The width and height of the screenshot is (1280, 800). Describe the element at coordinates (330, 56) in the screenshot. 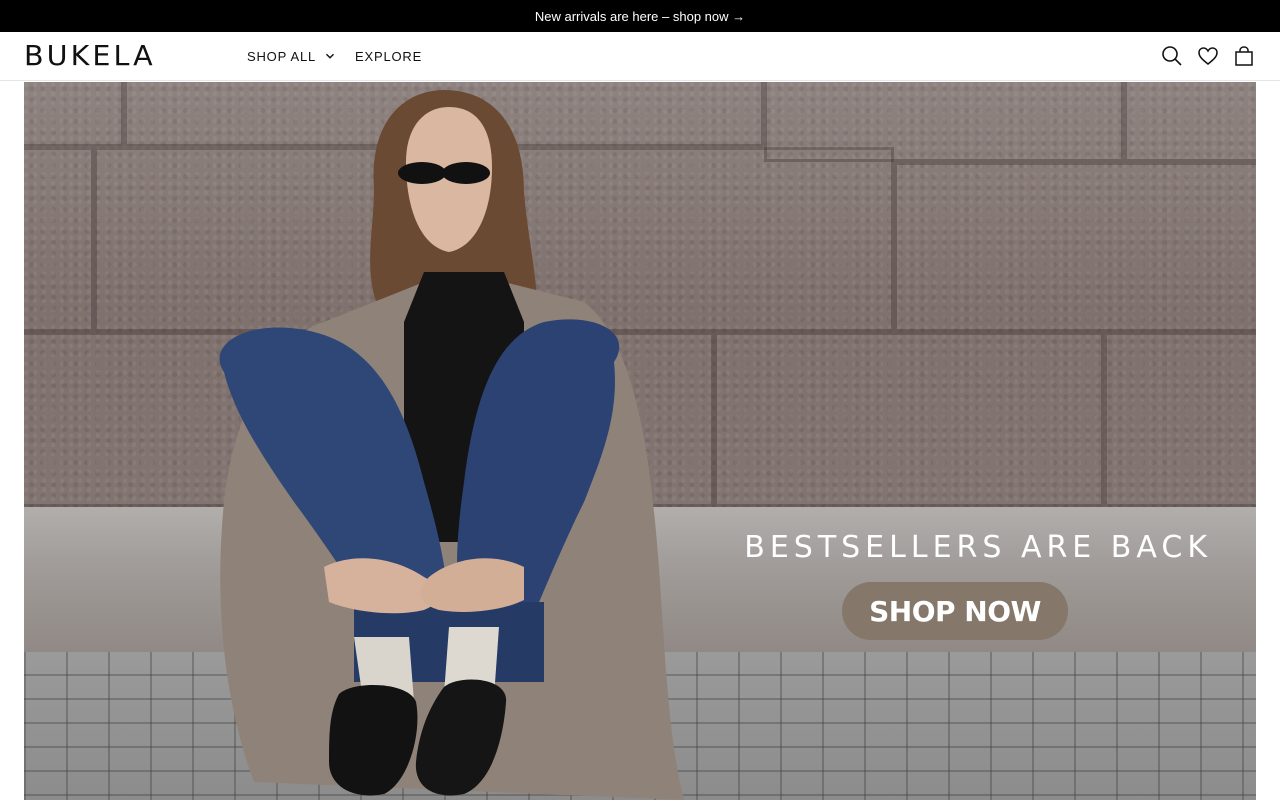

I see `chevron-down-icon` at that location.